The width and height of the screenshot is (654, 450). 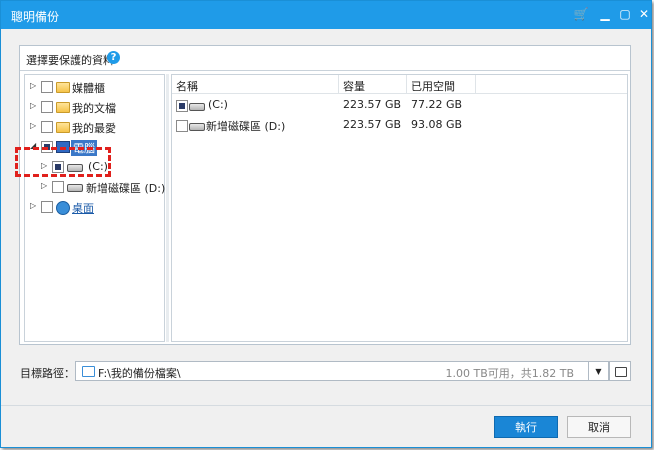 I want to click on footer-divider, so click(x=326, y=405).